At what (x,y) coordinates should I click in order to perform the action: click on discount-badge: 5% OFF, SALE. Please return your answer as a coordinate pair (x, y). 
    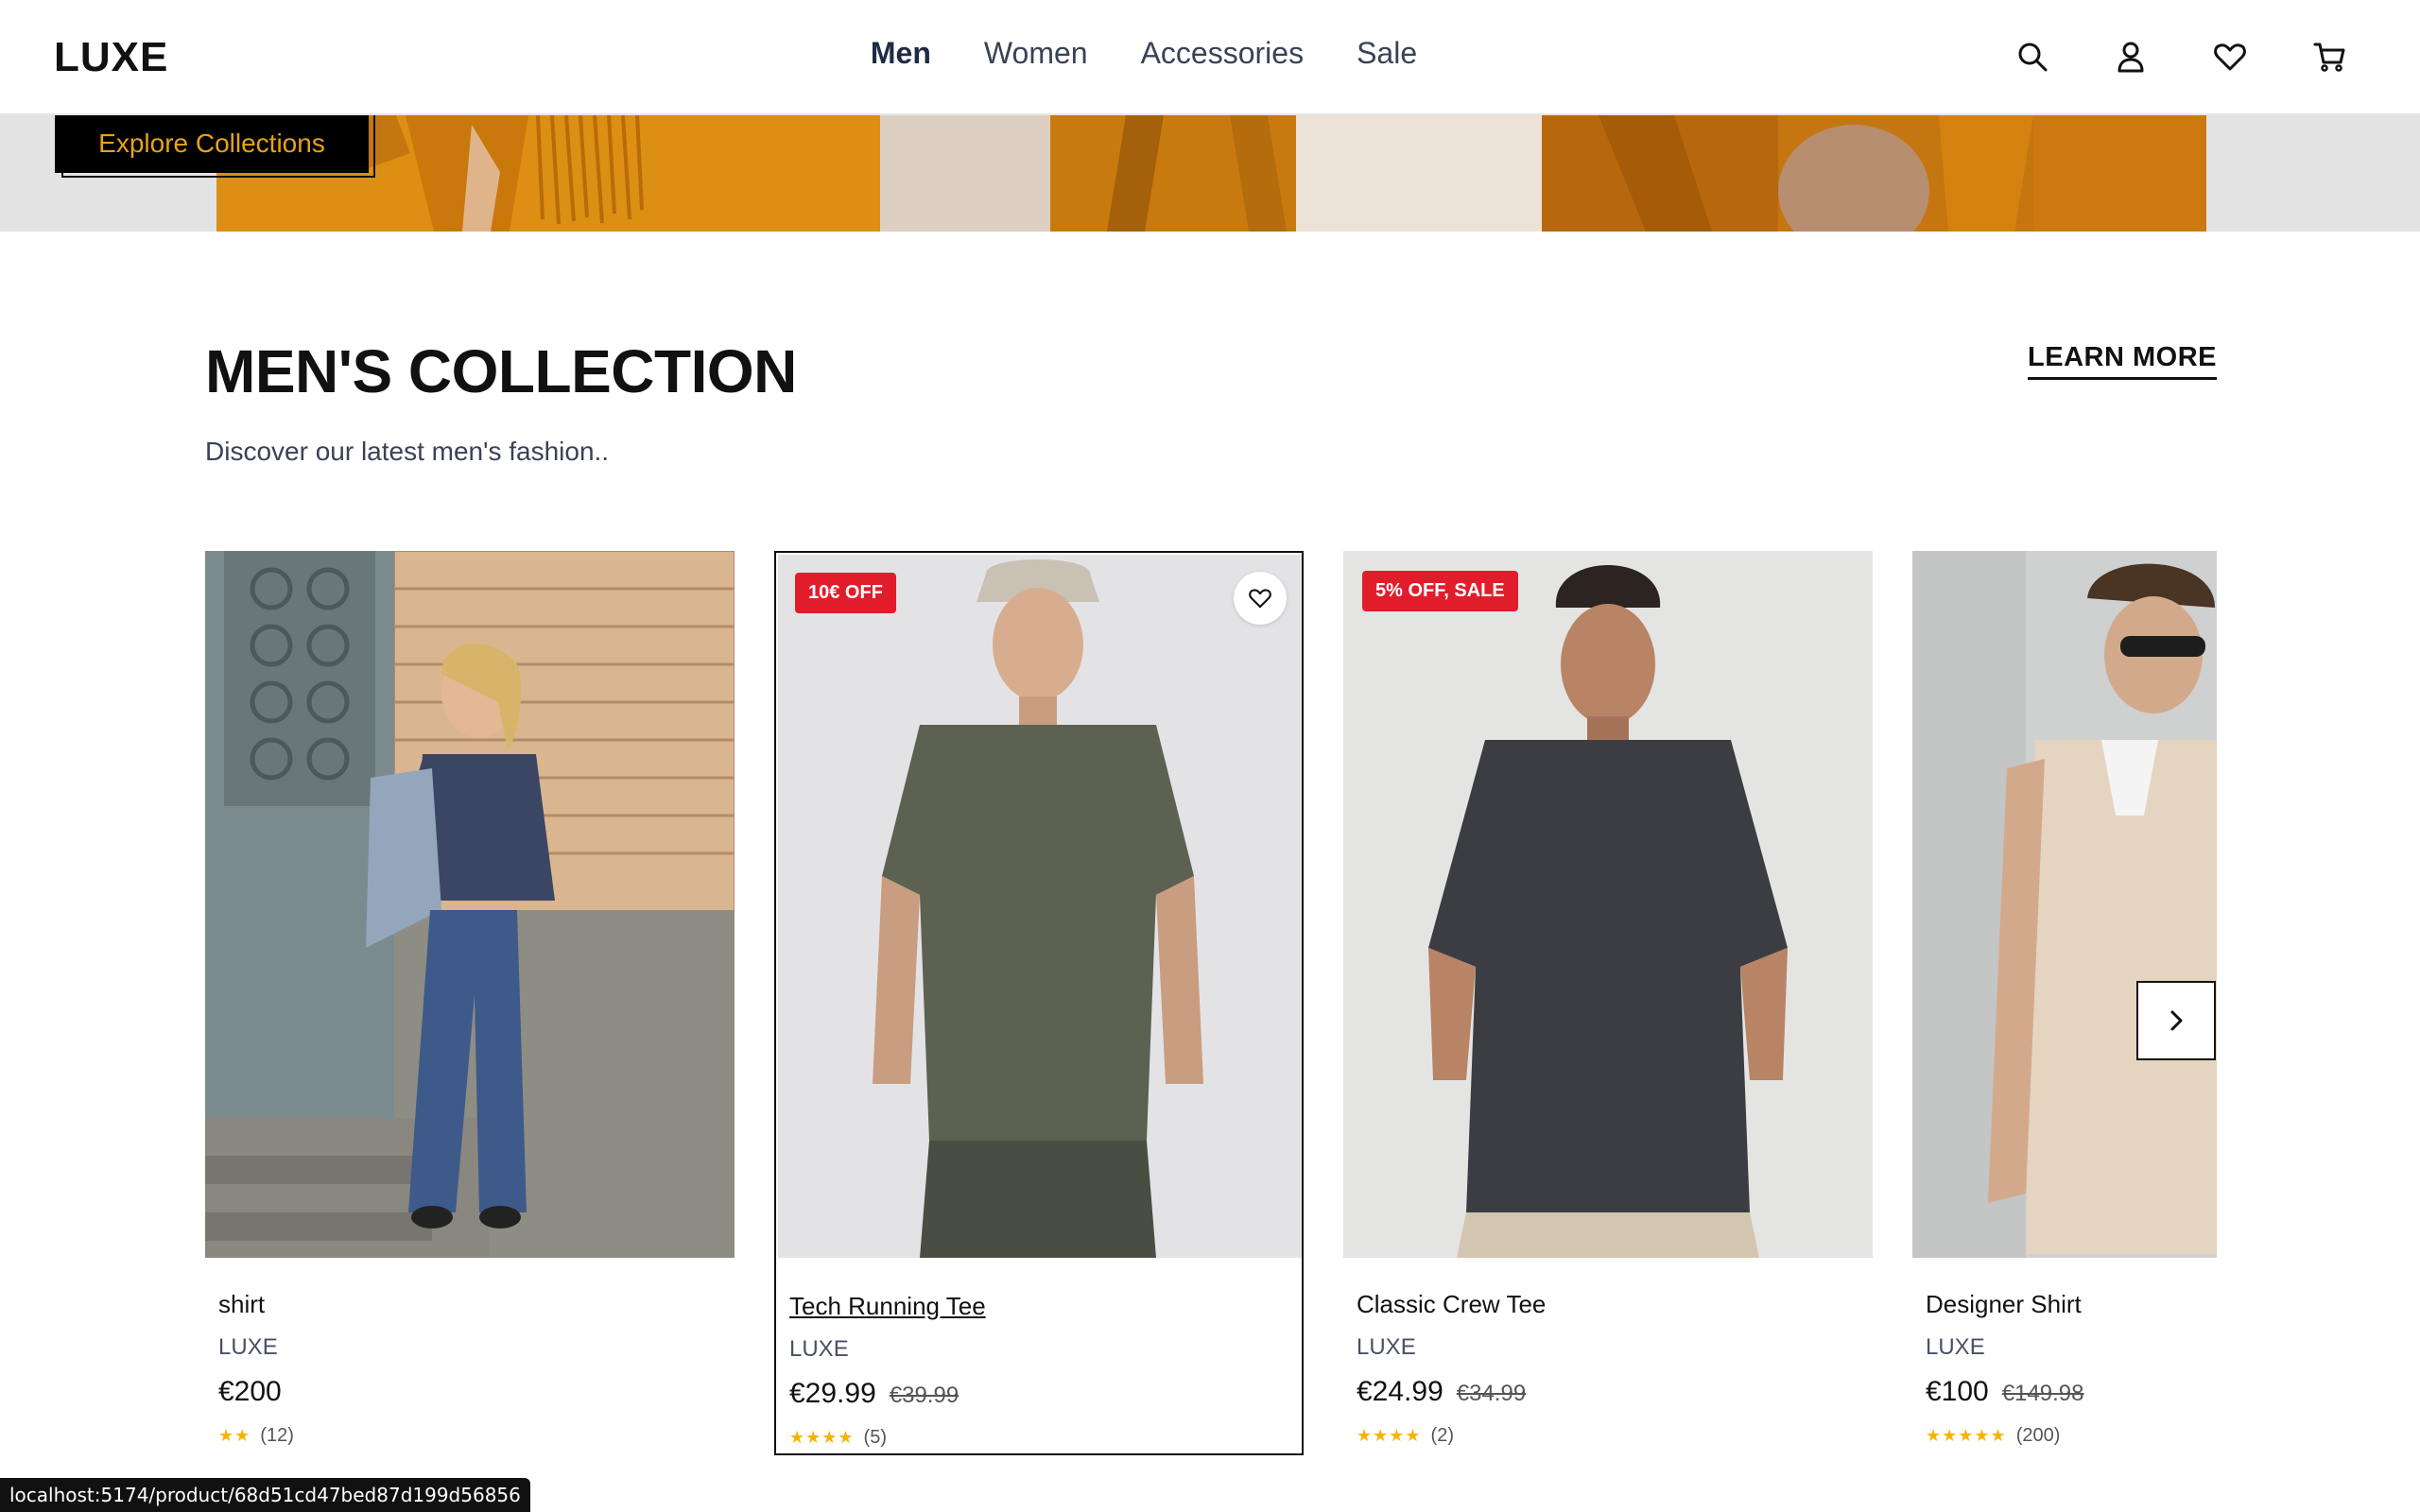
    Looking at the image, I should click on (1440, 591).